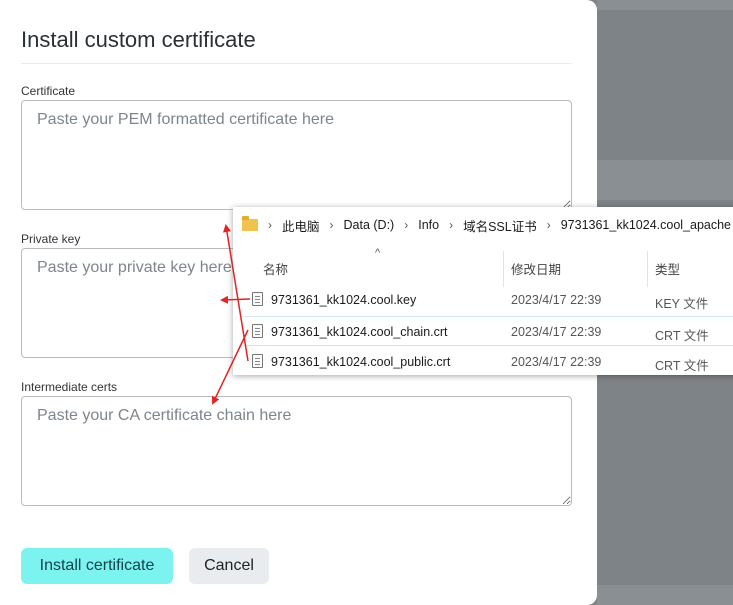 This screenshot has width=733, height=605. I want to click on intermediate-certs-label: Intermediate certs, so click(69, 387).